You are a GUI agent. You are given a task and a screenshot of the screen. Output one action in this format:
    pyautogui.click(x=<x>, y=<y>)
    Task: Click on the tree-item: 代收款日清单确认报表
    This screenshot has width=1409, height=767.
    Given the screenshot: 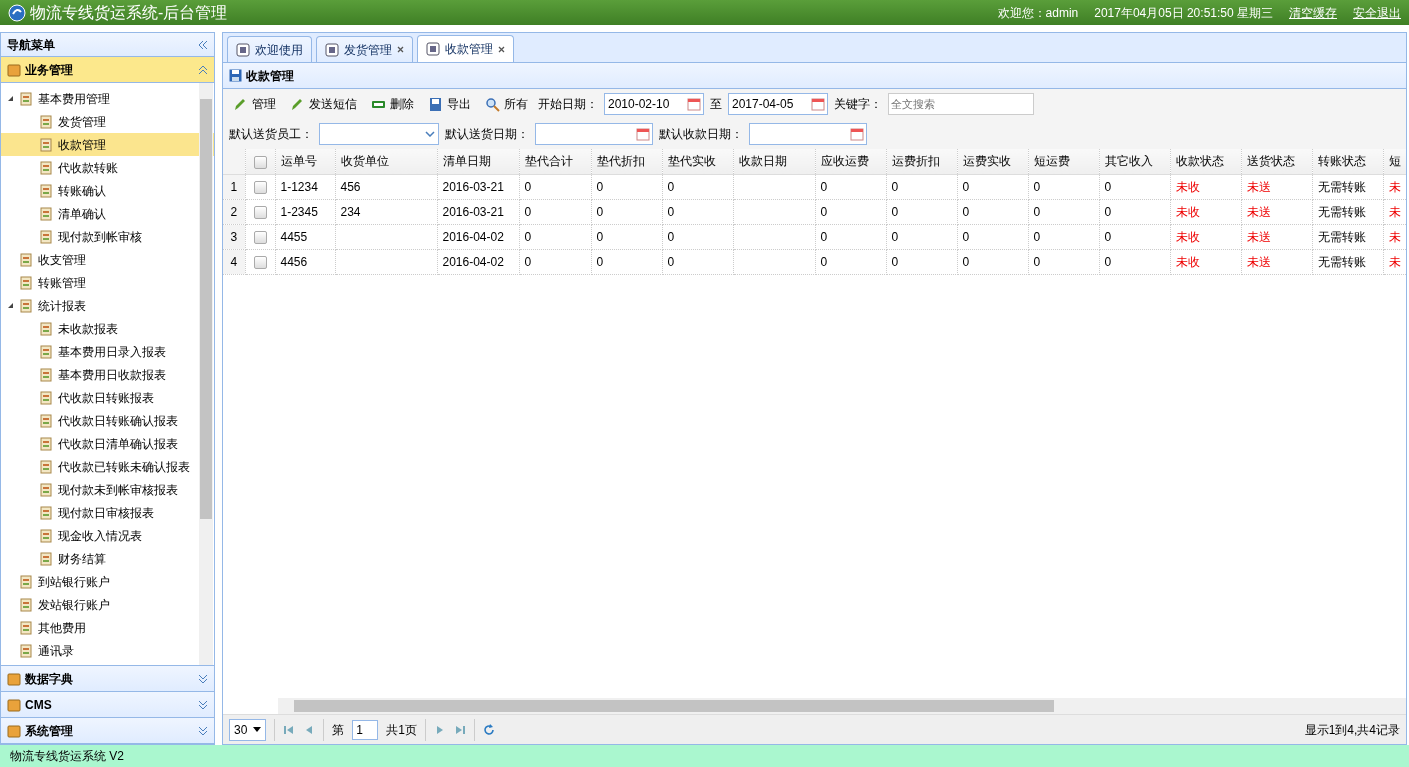 What is the action you would take?
    pyautogui.click(x=107, y=443)
    